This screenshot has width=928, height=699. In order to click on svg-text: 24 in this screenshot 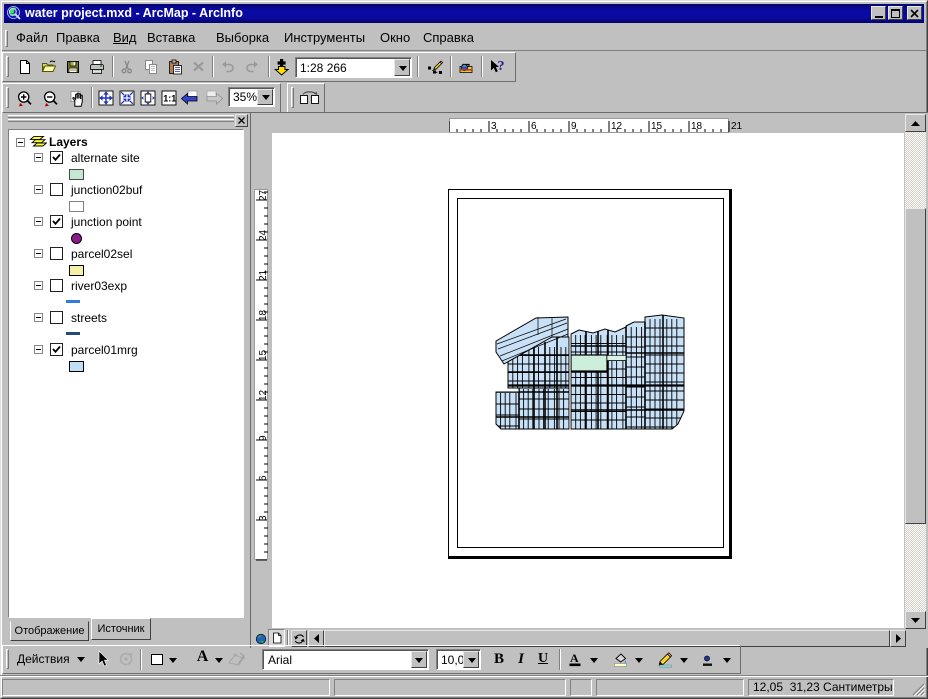, I will do `click(263, 235)`.